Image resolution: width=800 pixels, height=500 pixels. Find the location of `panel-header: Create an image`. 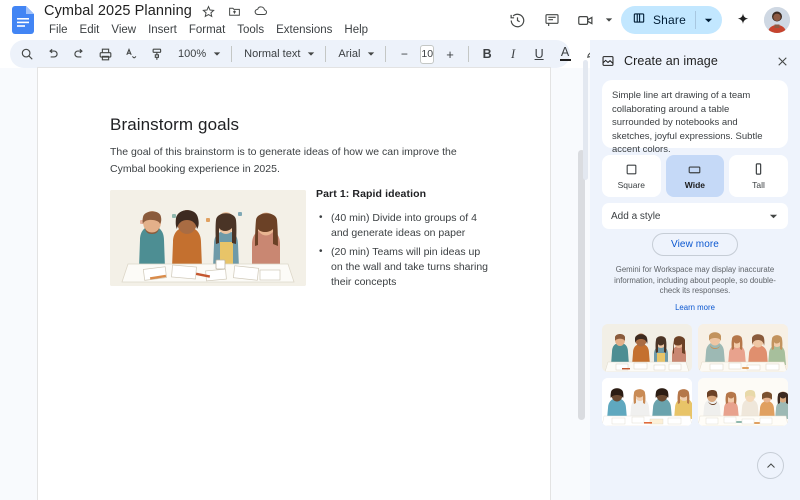

panel-header: Create an image is located at coordinates (695, 61).